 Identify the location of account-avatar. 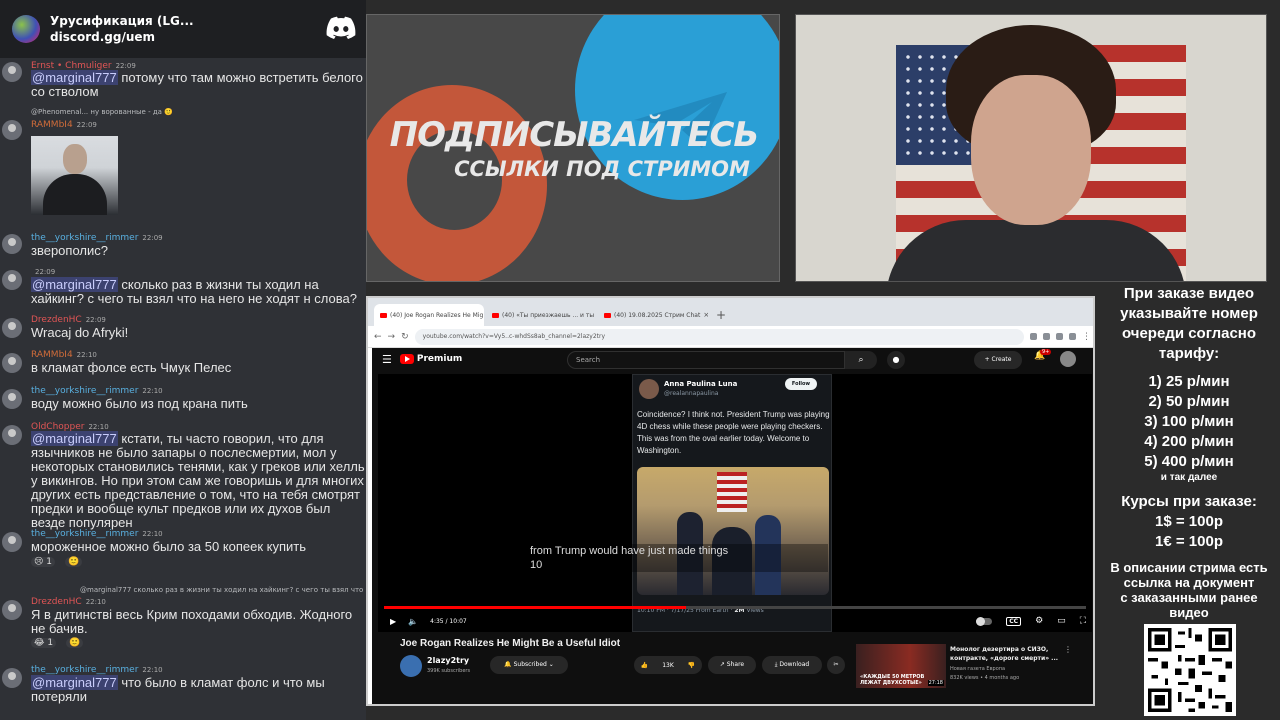
(1068, 359).